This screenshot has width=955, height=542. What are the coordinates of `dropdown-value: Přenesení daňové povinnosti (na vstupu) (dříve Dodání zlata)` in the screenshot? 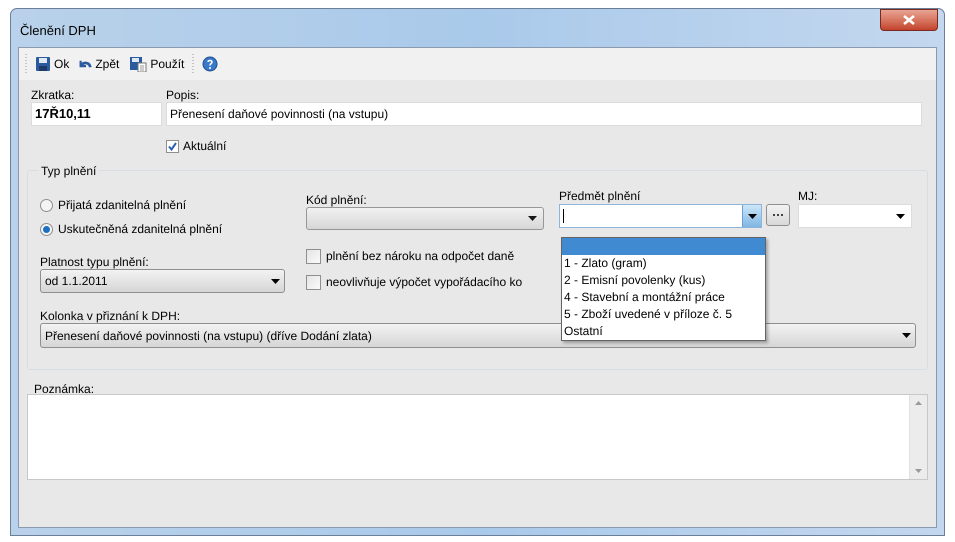 It's located at (208, 336).